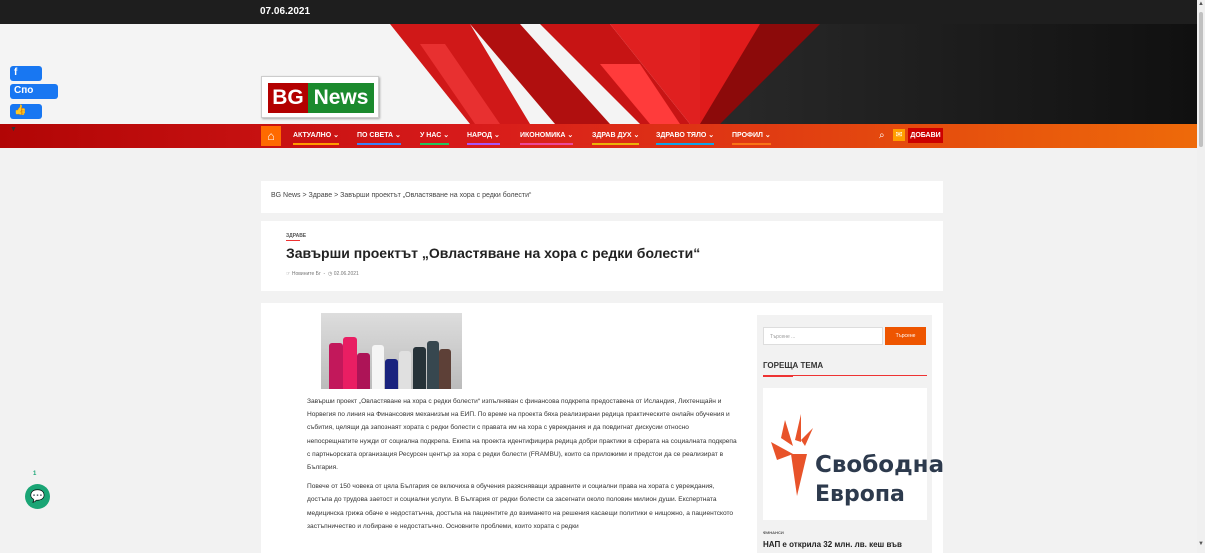  I want to click on hot-topic-heading: ГОРЕЩА ТЕМА, so click(793, 365).